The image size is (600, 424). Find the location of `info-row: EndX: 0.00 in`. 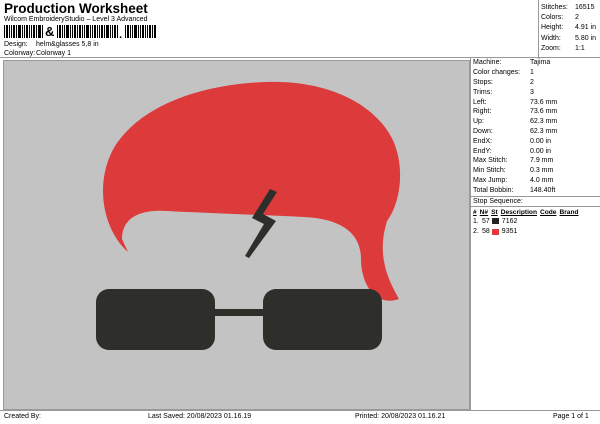

info-row: EndX: 0.00 in is located at coordinates (536, 141).